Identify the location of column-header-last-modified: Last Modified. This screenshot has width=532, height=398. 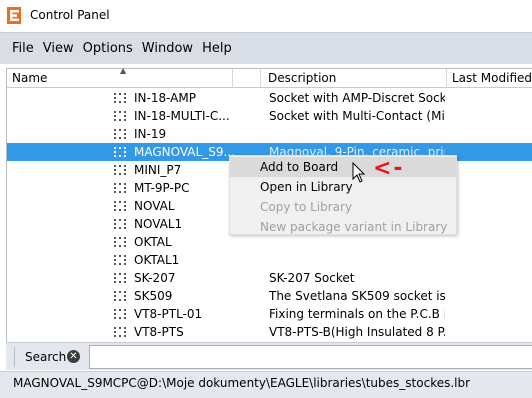
(492, 78).